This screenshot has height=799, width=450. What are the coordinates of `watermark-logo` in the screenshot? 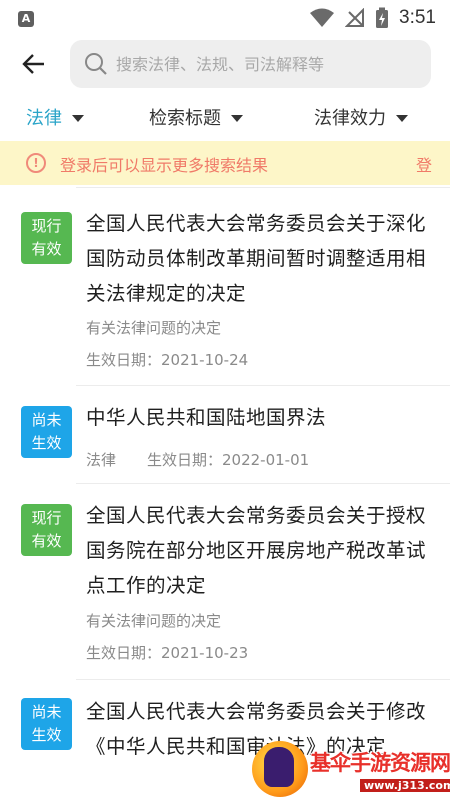 It's located at (280, 769).